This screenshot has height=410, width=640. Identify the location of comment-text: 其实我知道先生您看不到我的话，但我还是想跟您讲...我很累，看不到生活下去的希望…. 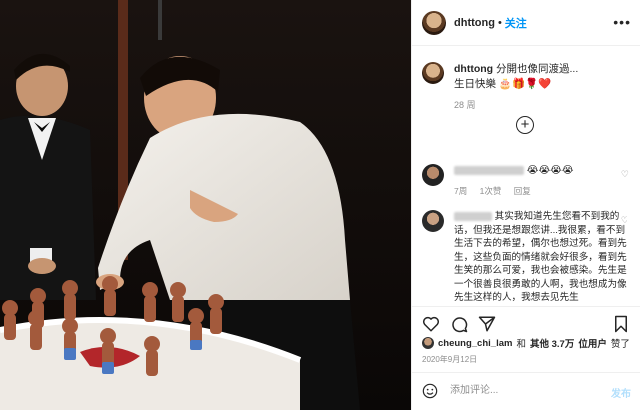
(540, 257).